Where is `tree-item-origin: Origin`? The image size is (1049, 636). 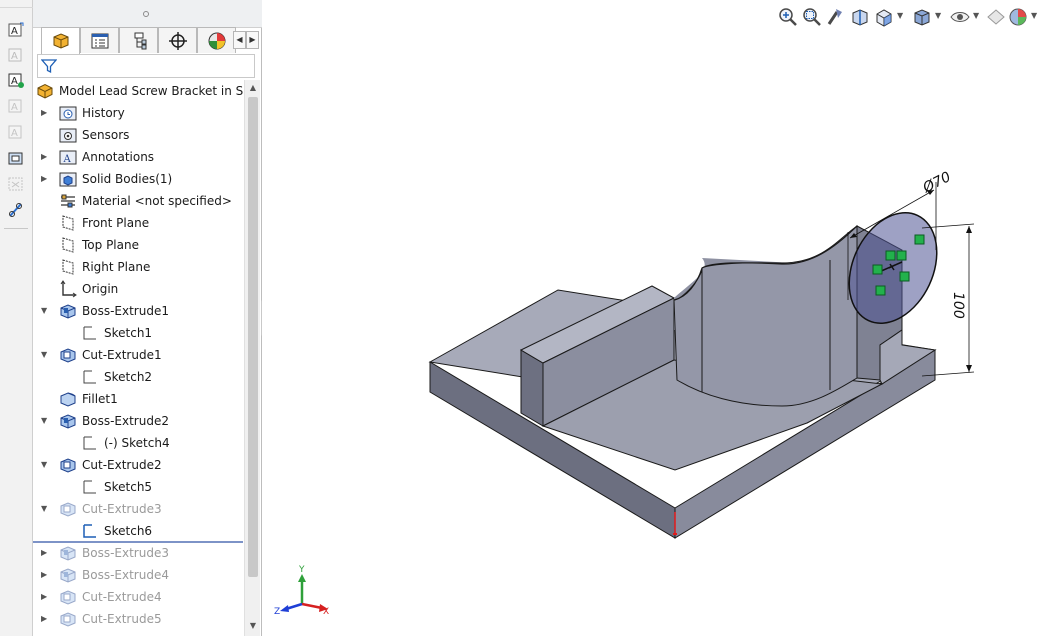 tree-item-origin: Origin is located at coordinates (138, 289).